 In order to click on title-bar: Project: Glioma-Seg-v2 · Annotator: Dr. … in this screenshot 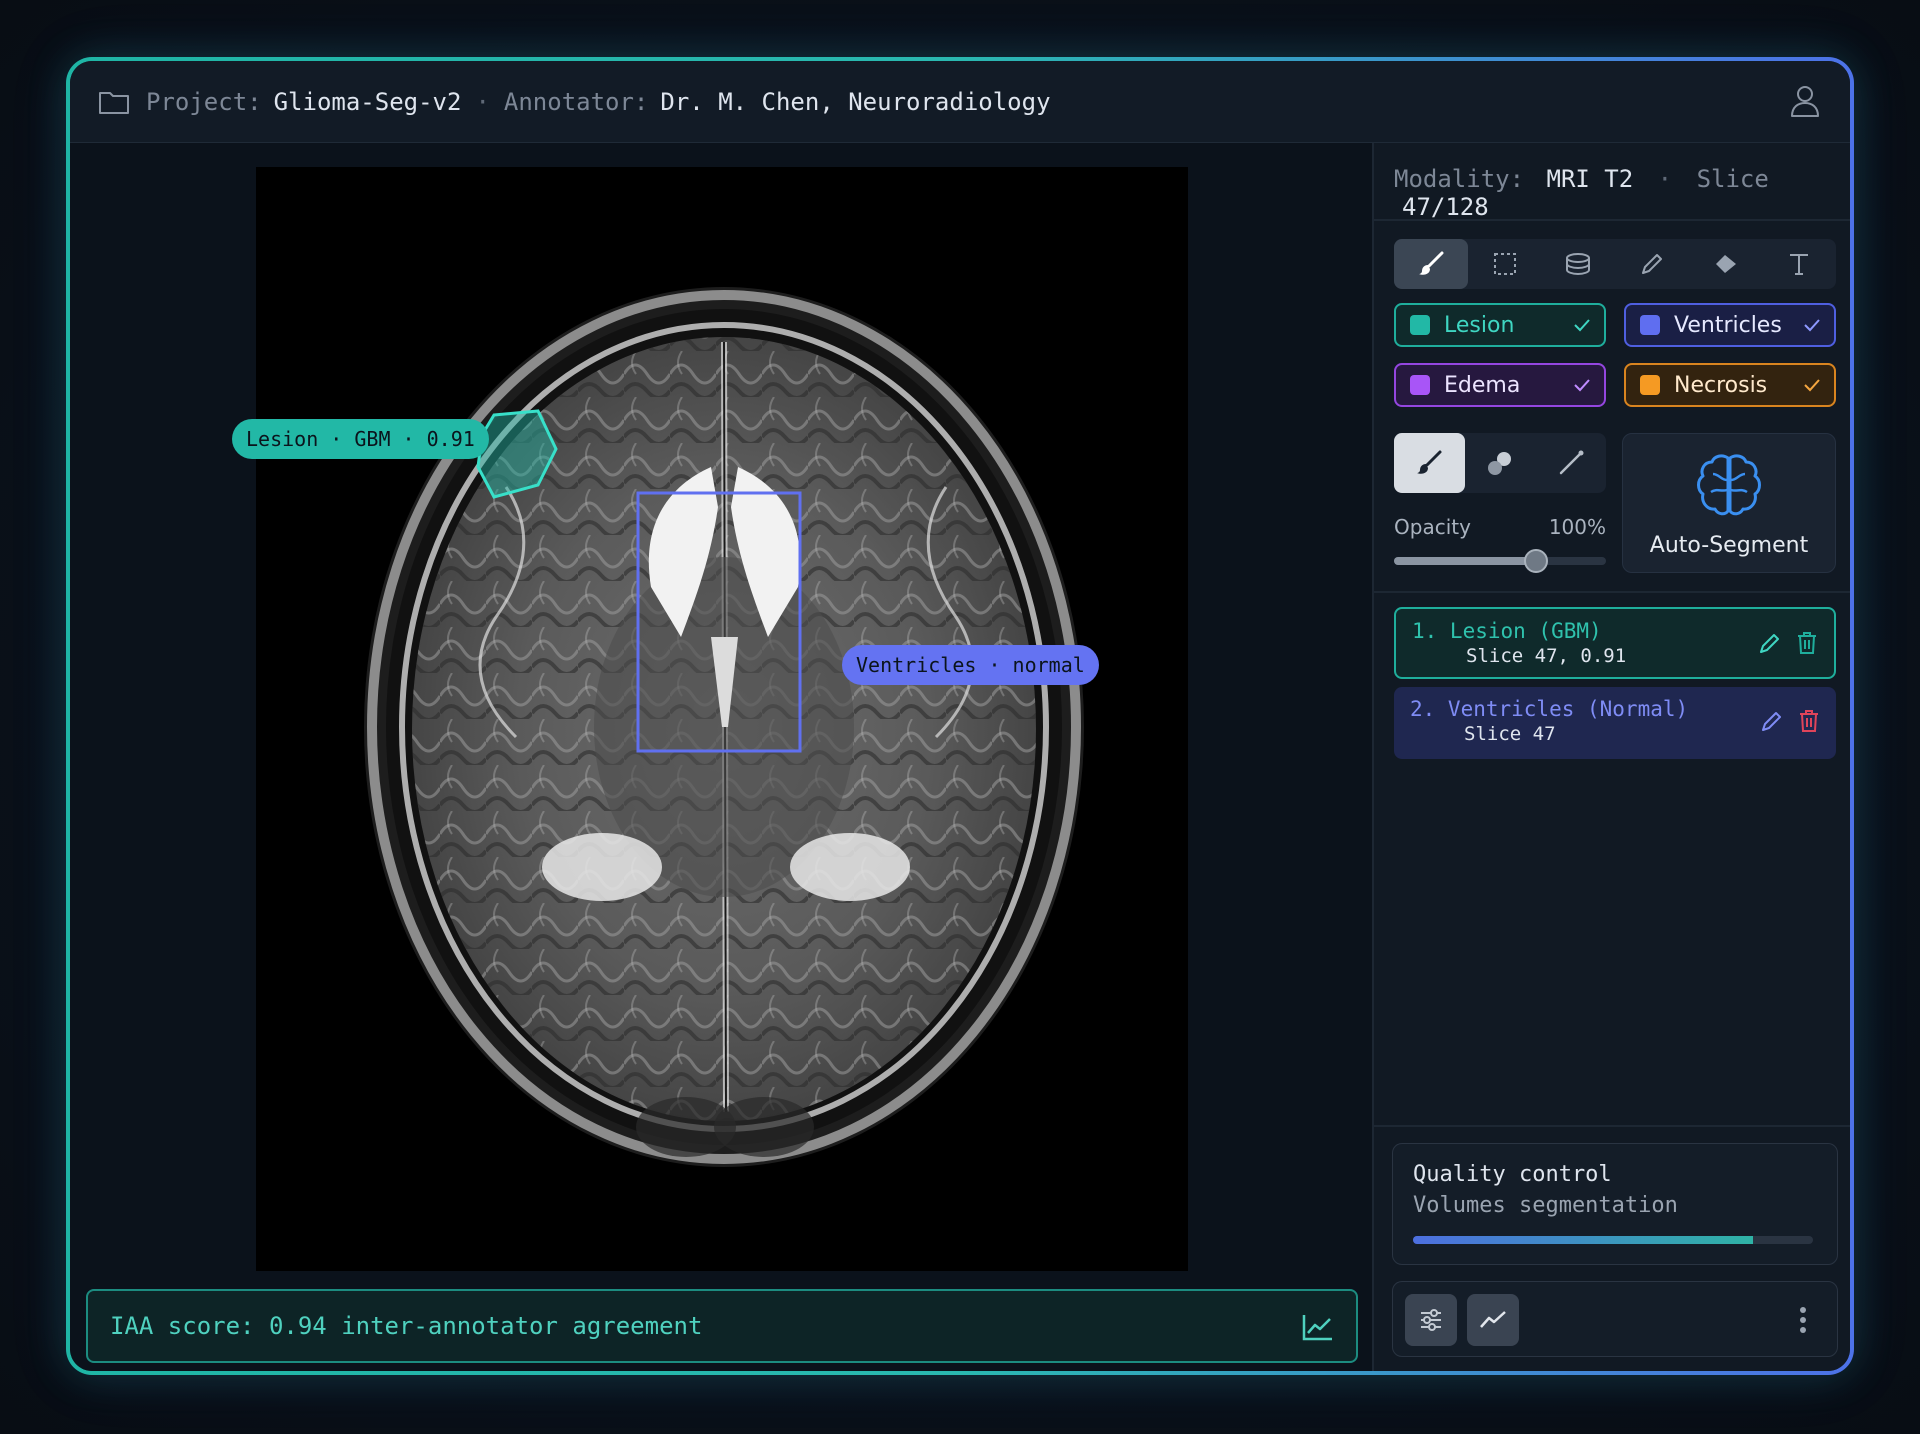, I will do `click(960, 102)`.